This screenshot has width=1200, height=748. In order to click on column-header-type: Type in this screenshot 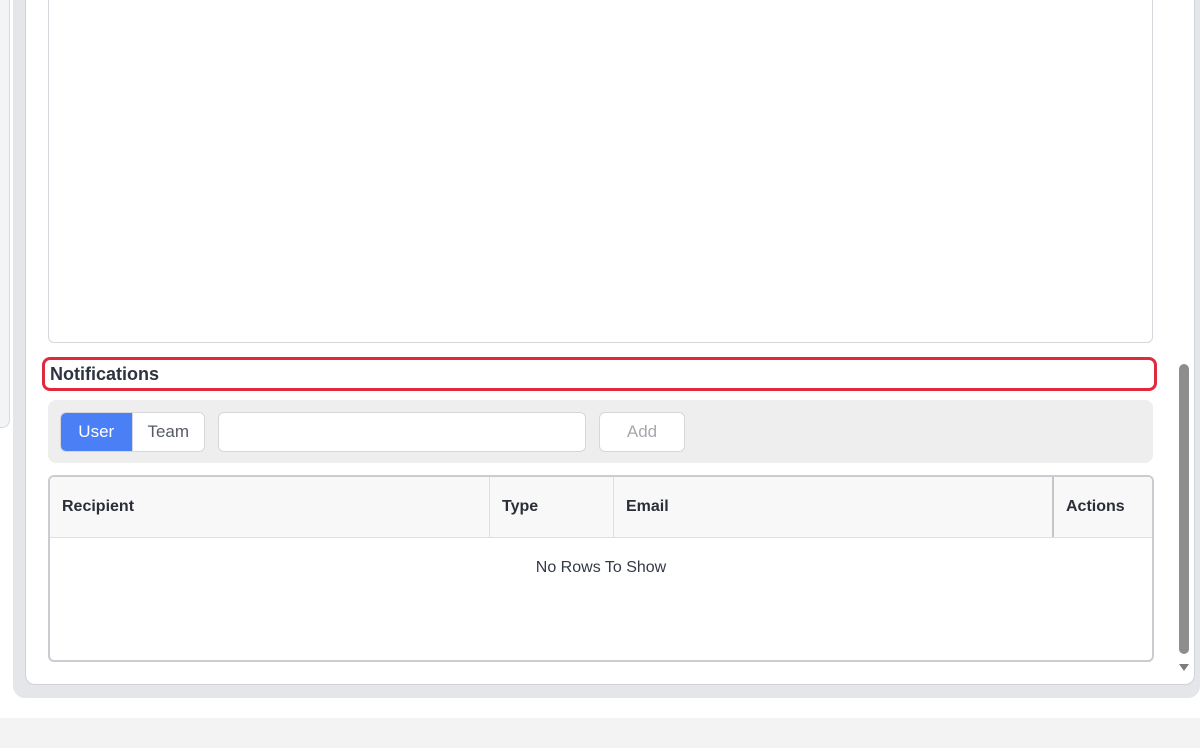, I will do `click(552, 507)`.